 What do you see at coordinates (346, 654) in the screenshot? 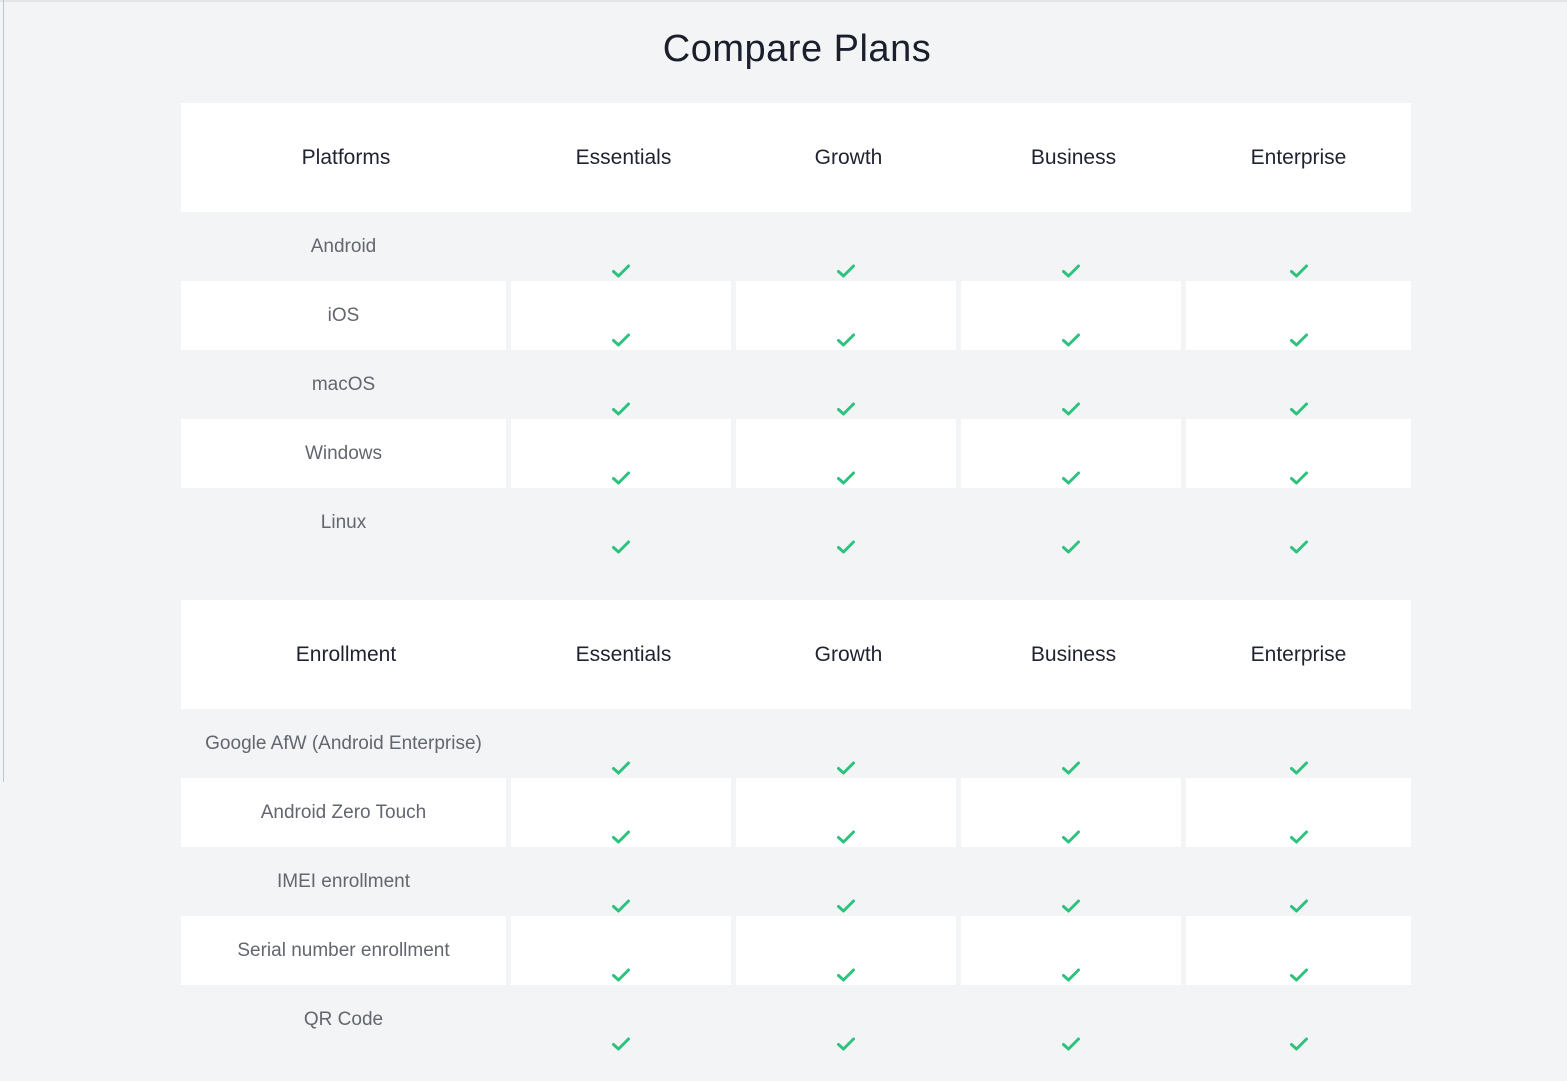
I see `section-header: Enrollment` at bounding box center [346, 654].